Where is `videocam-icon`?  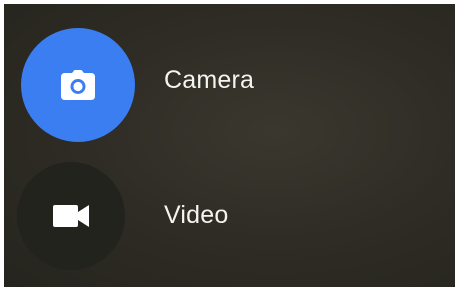 videocam-icon is located at coordinates (71, 216).